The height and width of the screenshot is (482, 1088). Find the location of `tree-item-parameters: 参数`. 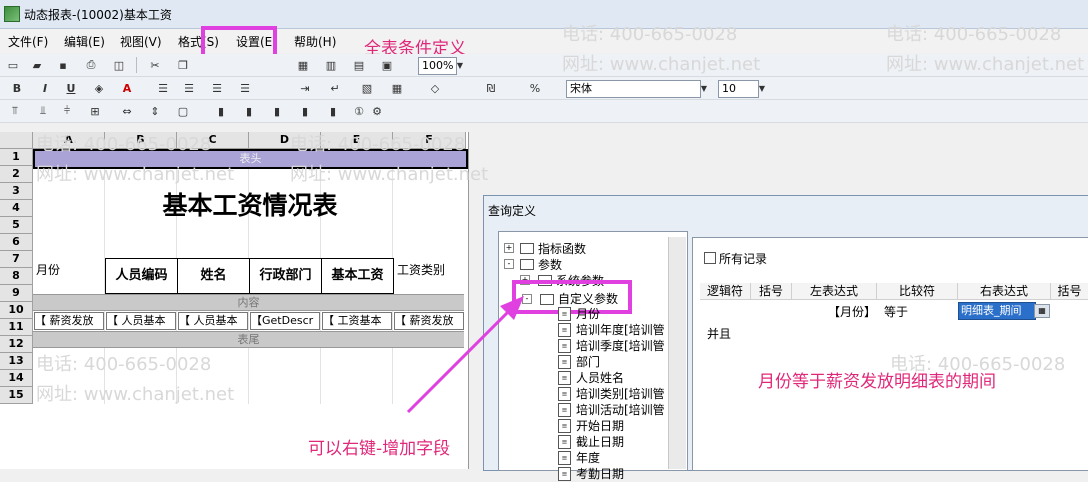

tree-item-parameters: 参数 is located at coordinates (550, 264).